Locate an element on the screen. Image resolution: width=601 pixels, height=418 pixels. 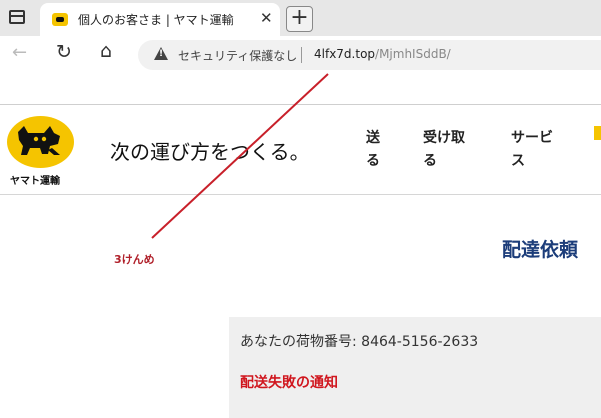
tracking-number: あなたの荷物番号: 8464-5156-2633 is located at coordinates (359, 342).